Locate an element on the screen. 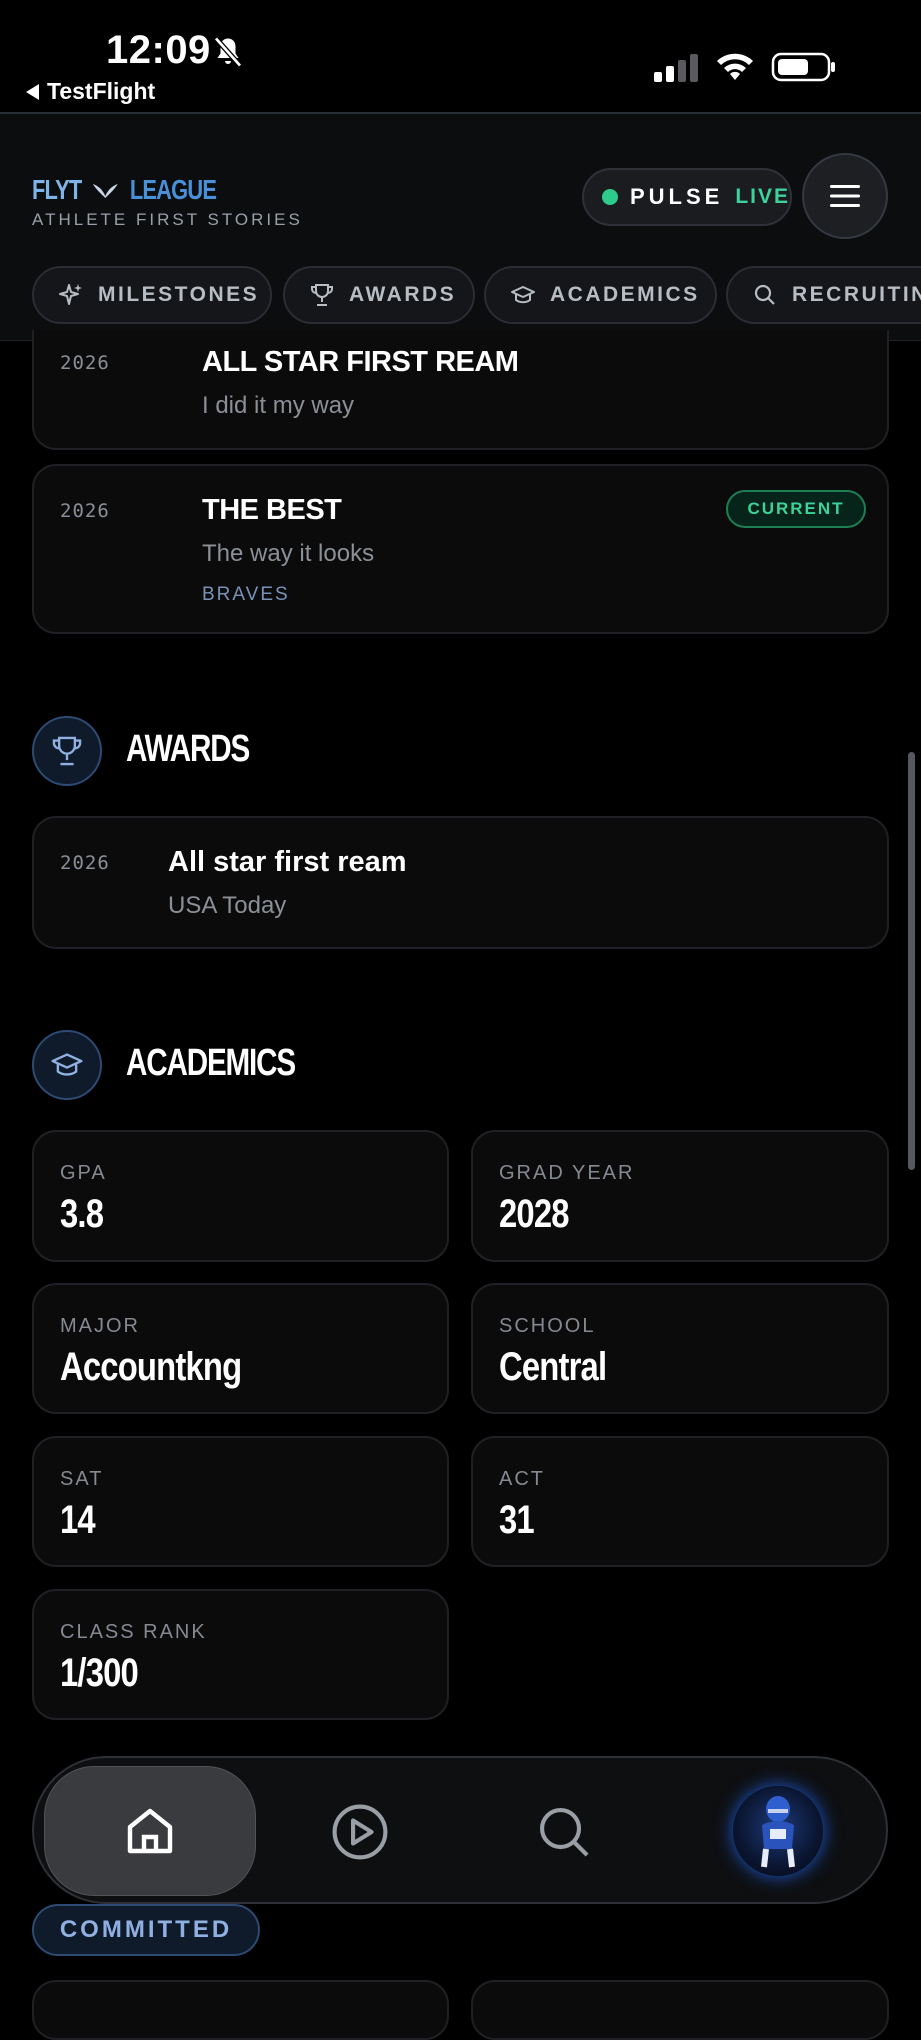 The height and width of the screenshot is (2040, 921). award-year: 2026 is located at coordinates (85, 863).